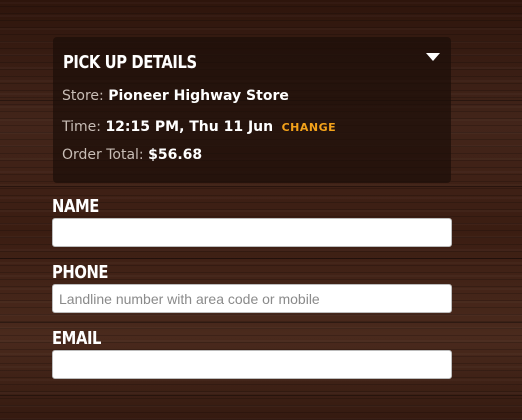  What do you see at coordinates (80, 272) in the screenshot?
I see `phone-label: PHONE` at bounding box center [80, 272].